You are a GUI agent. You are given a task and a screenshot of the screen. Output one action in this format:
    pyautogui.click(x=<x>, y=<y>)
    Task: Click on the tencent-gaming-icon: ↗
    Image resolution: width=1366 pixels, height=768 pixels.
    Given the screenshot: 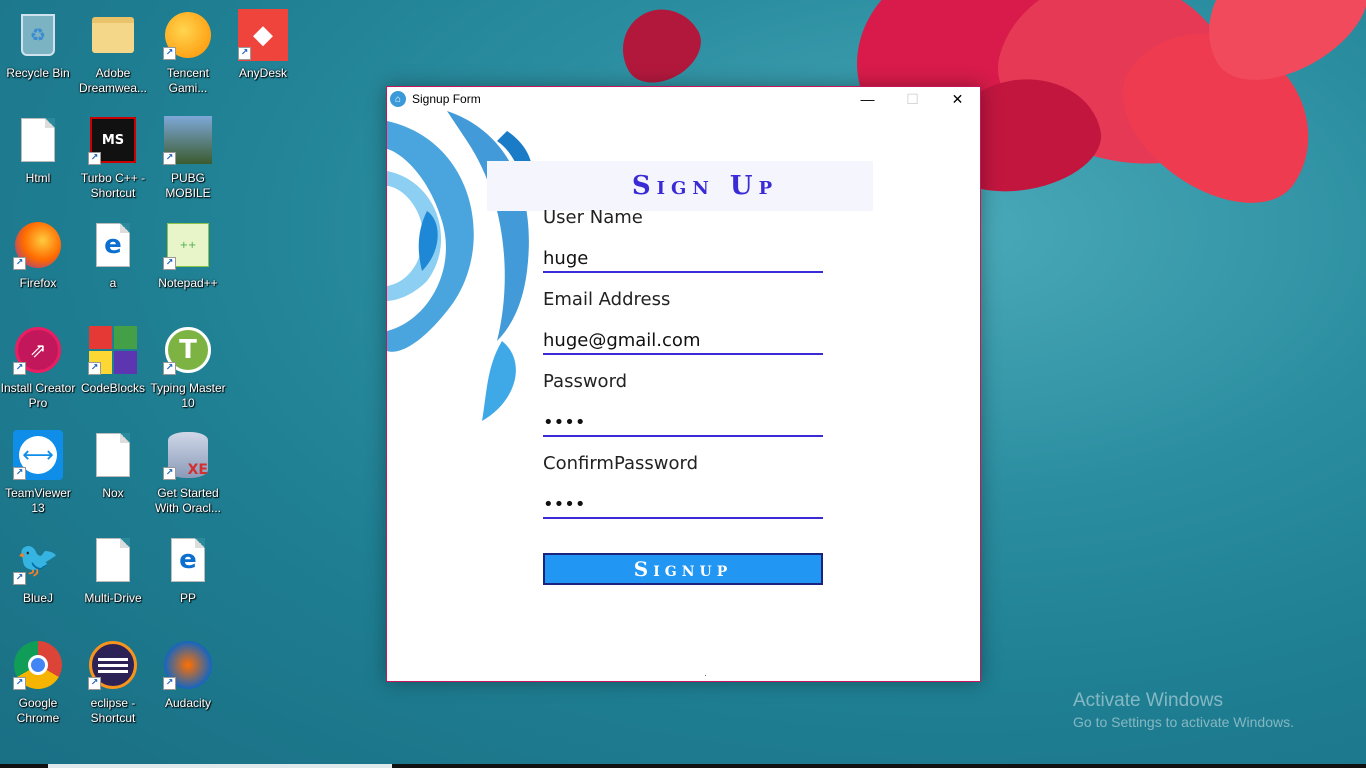 What is the action you would take?
    pyautogui.click(x=188, y=35)
    